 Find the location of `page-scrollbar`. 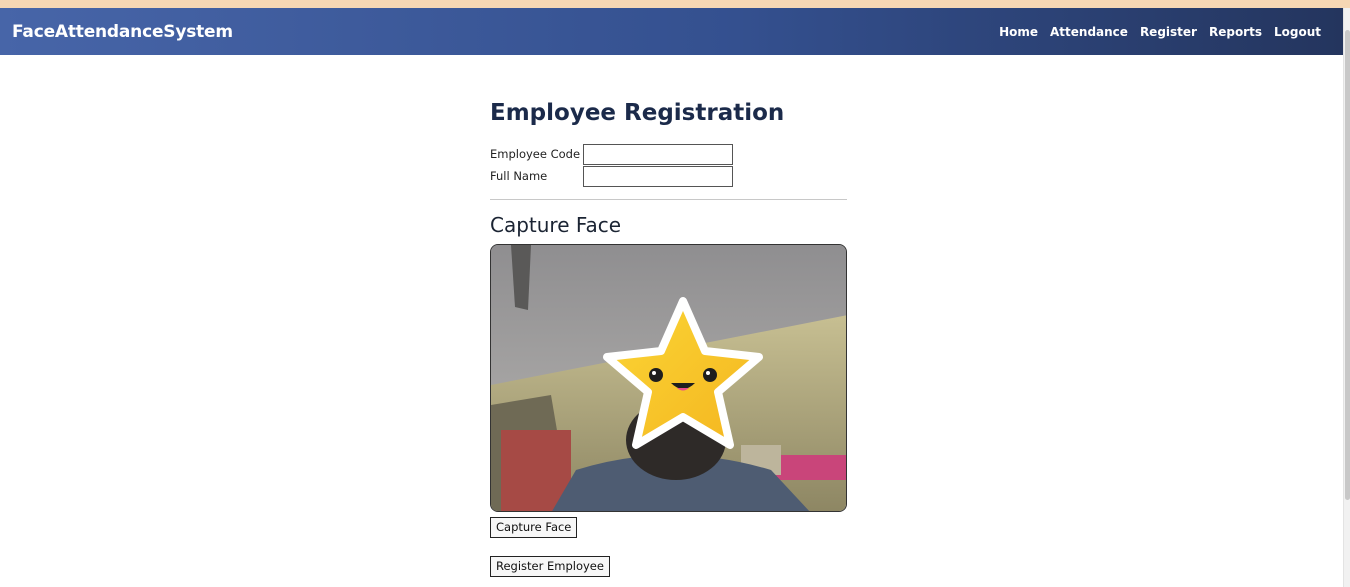

page-scrollbar is located at coordinates (1346, 297).